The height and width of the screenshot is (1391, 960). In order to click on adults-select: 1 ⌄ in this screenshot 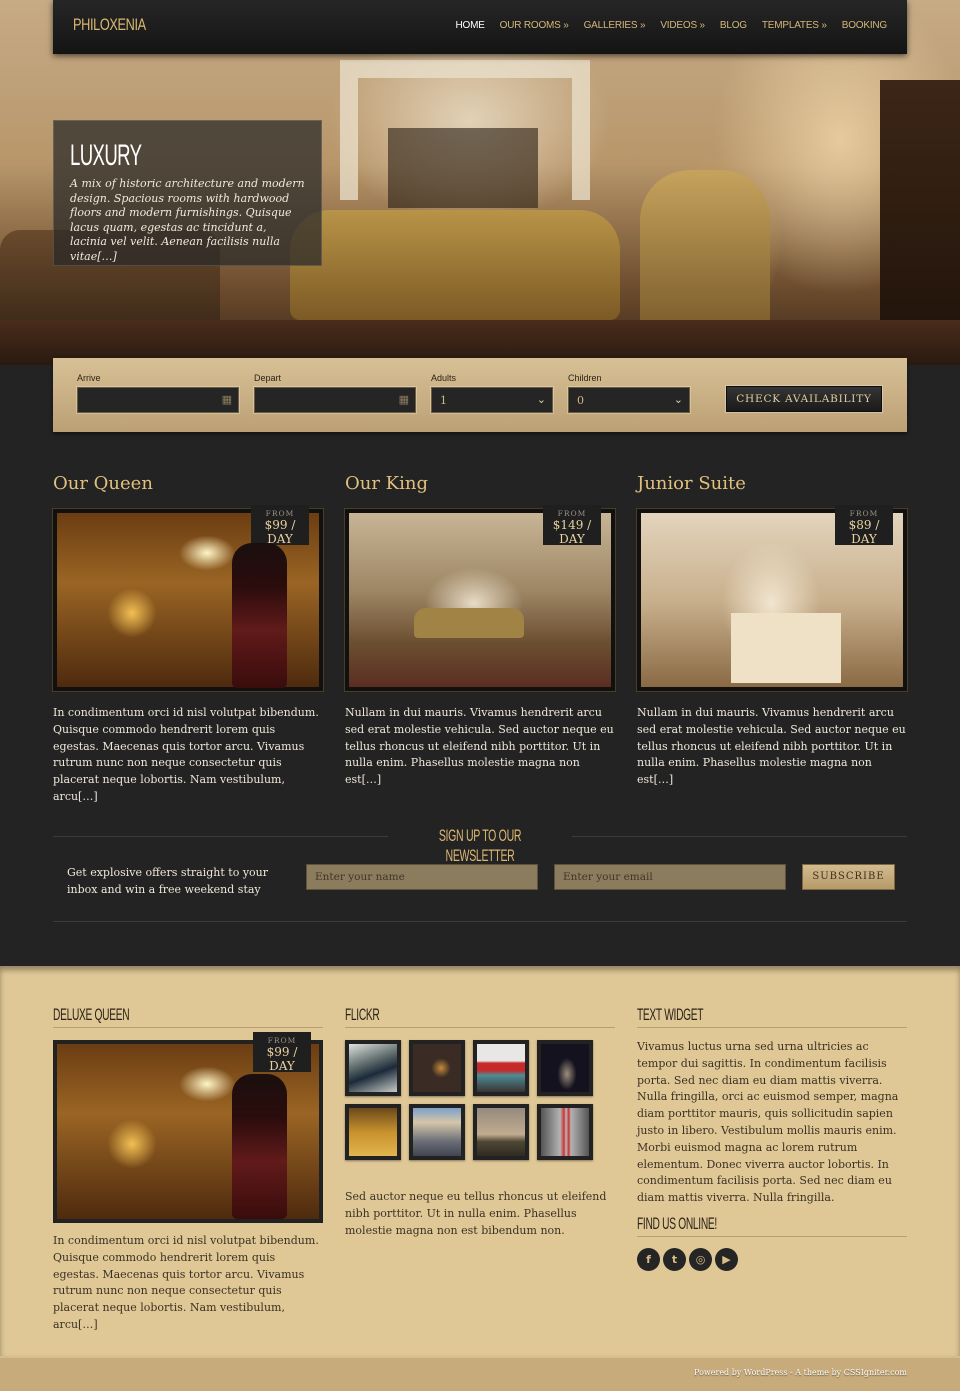, I will do `click(492, 400)`.